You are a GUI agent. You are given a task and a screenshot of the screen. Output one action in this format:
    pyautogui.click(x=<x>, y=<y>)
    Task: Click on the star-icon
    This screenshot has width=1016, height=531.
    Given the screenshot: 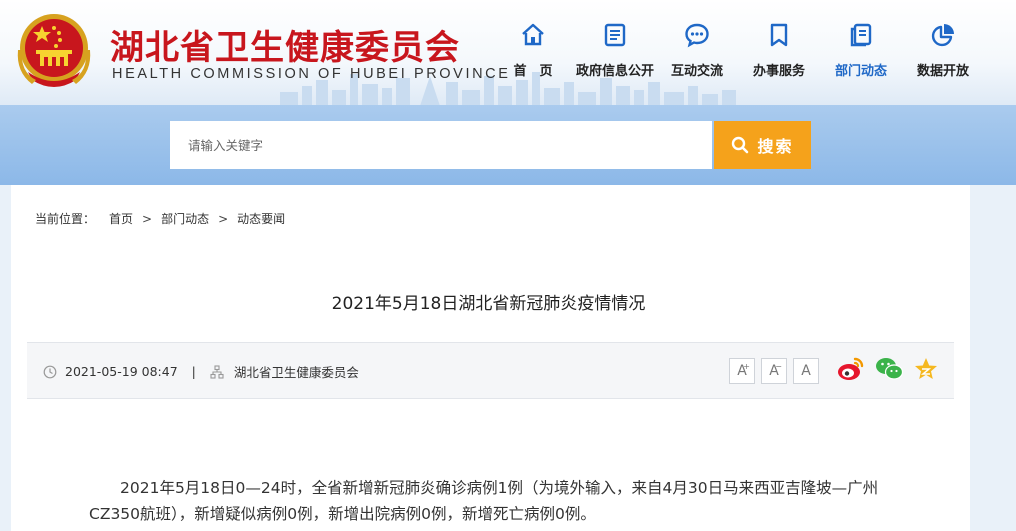 What is the action you would take?
    pyautogui.click(x=926, y=368)
    